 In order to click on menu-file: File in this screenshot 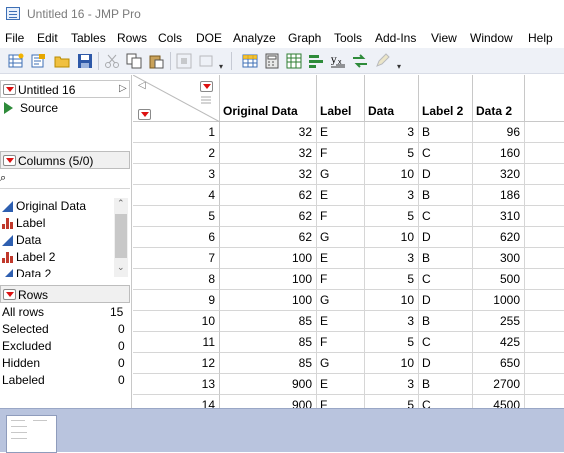, I will do `click(14, 38)`.